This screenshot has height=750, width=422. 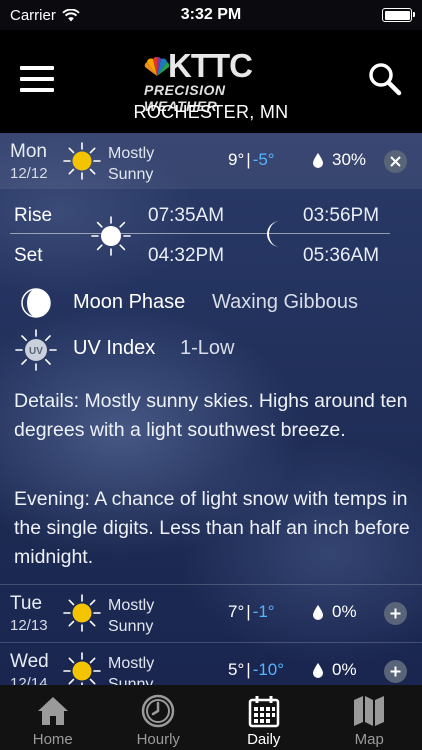 I want to click on close-icon, so click(x=395, y=161).